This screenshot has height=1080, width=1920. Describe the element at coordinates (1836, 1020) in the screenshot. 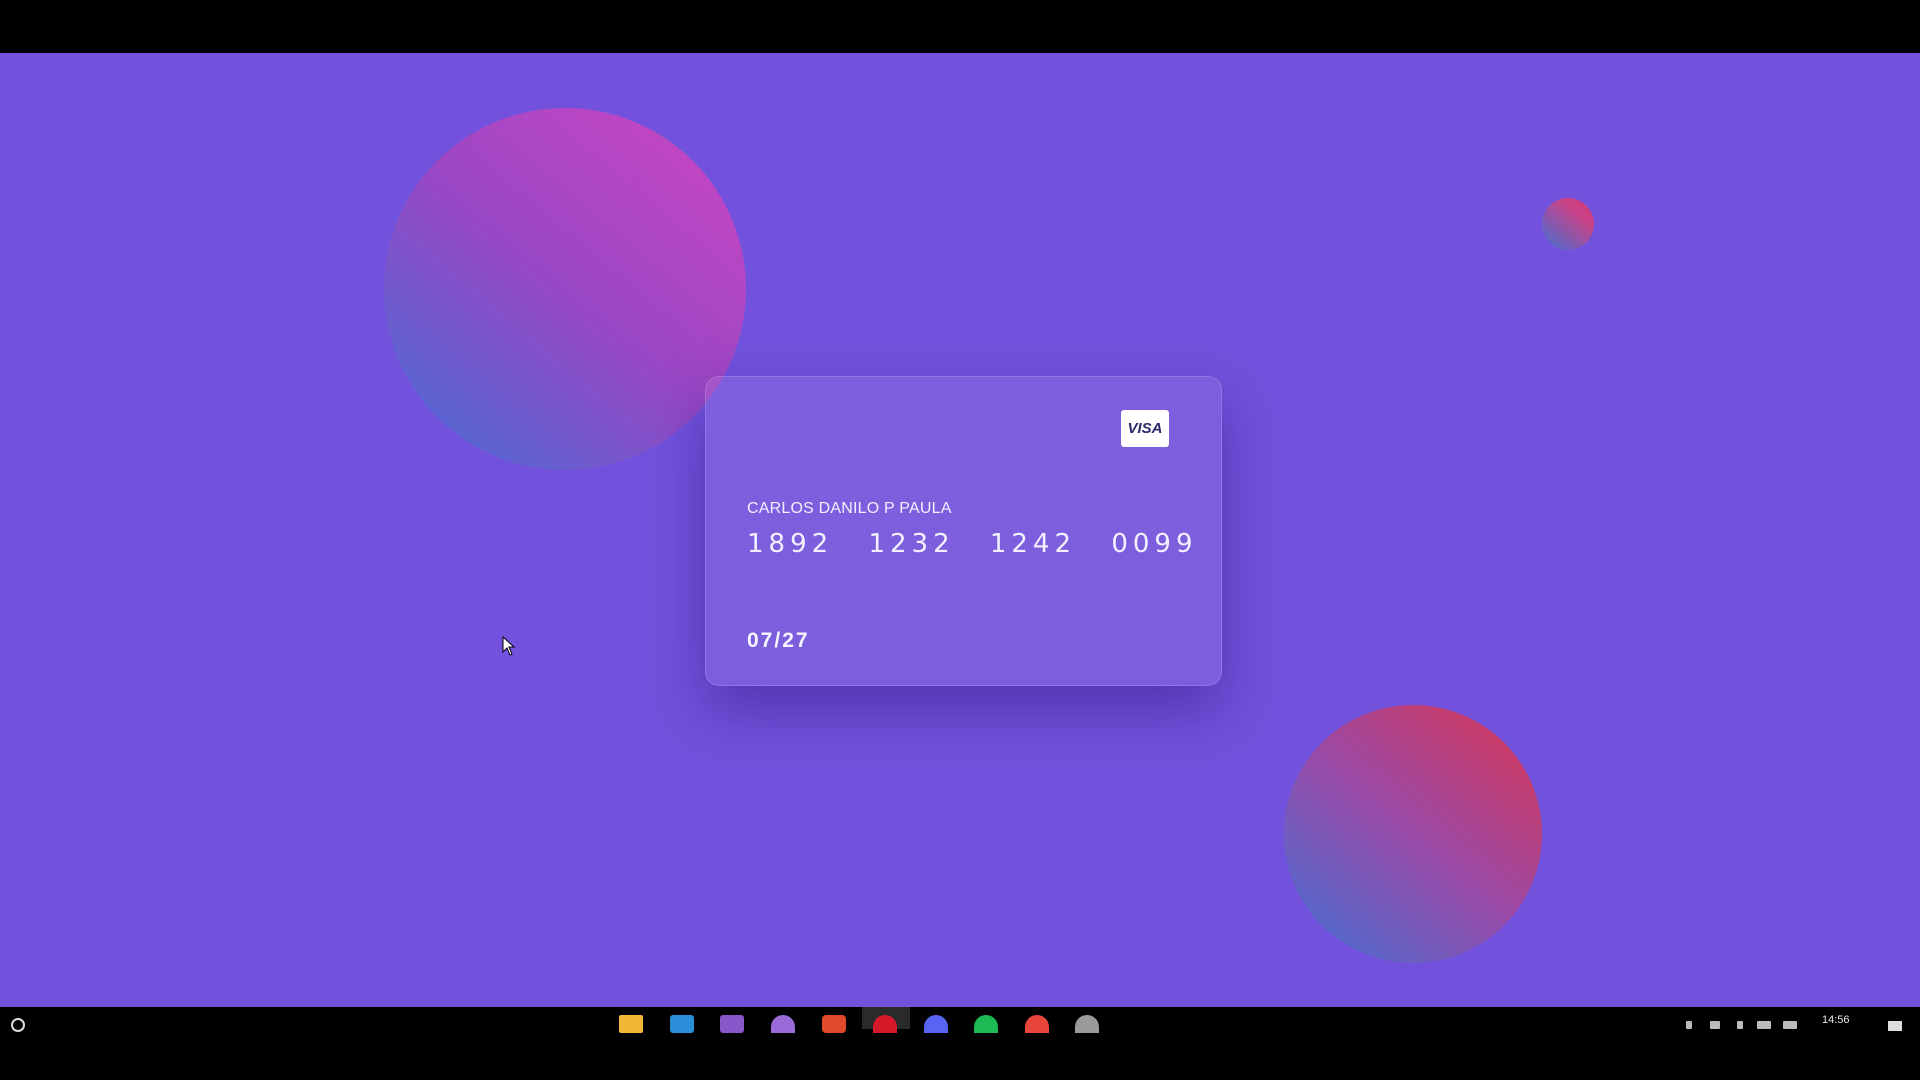

I see `taskbar-clock: 14:56` at that location.